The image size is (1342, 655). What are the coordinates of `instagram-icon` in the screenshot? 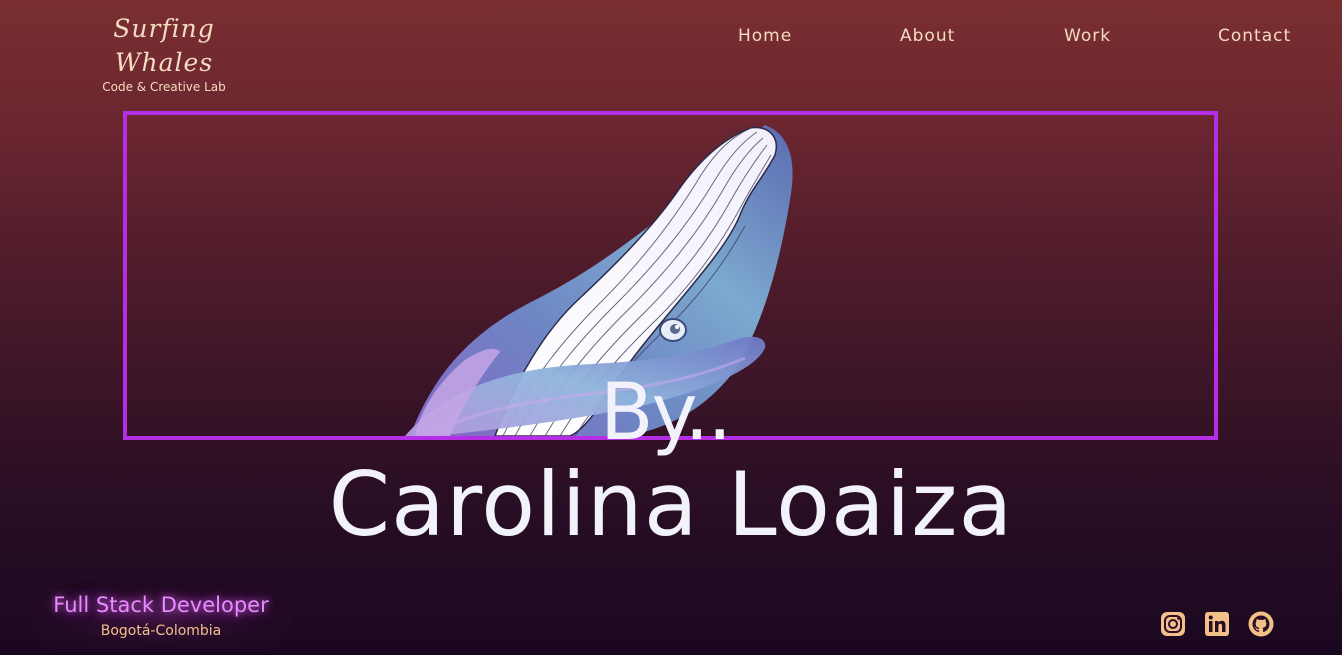 It's located at (1173, 624).